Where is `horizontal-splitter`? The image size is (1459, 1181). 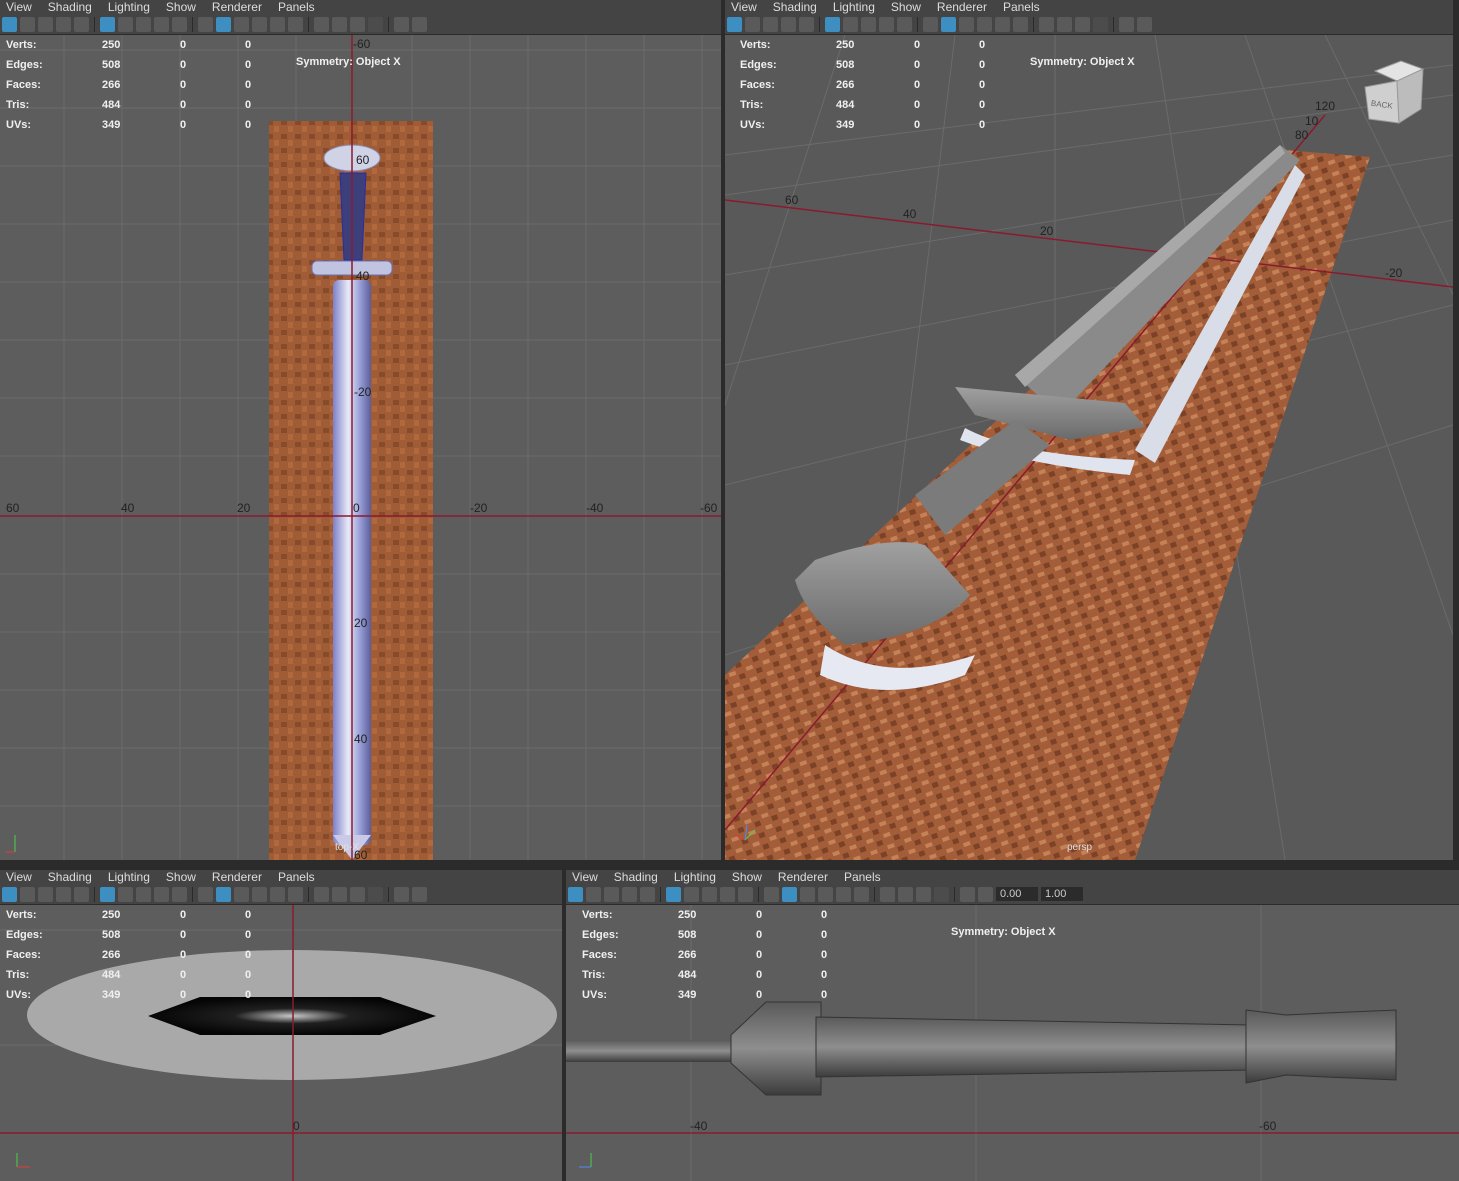
horizontal-splitter is located at coordinates (729, 865).